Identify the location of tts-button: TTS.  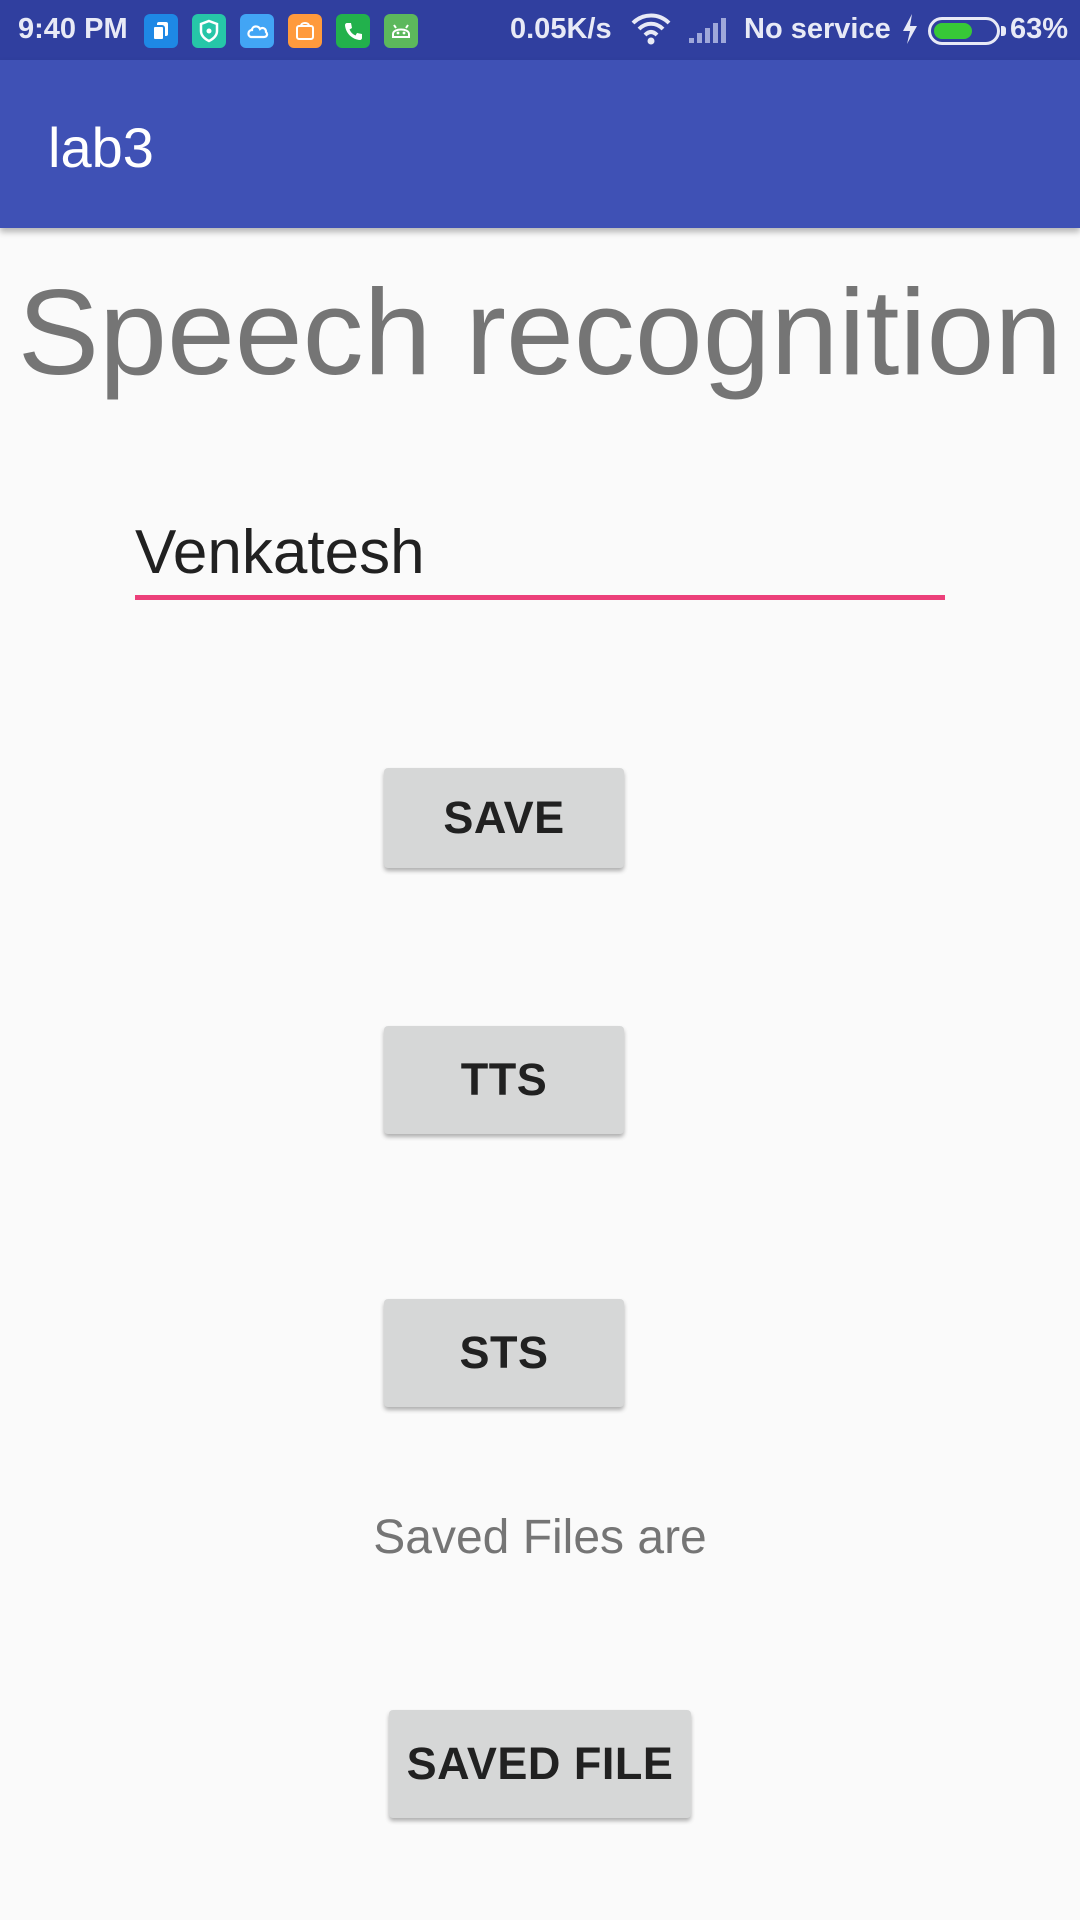
(504, 1080).